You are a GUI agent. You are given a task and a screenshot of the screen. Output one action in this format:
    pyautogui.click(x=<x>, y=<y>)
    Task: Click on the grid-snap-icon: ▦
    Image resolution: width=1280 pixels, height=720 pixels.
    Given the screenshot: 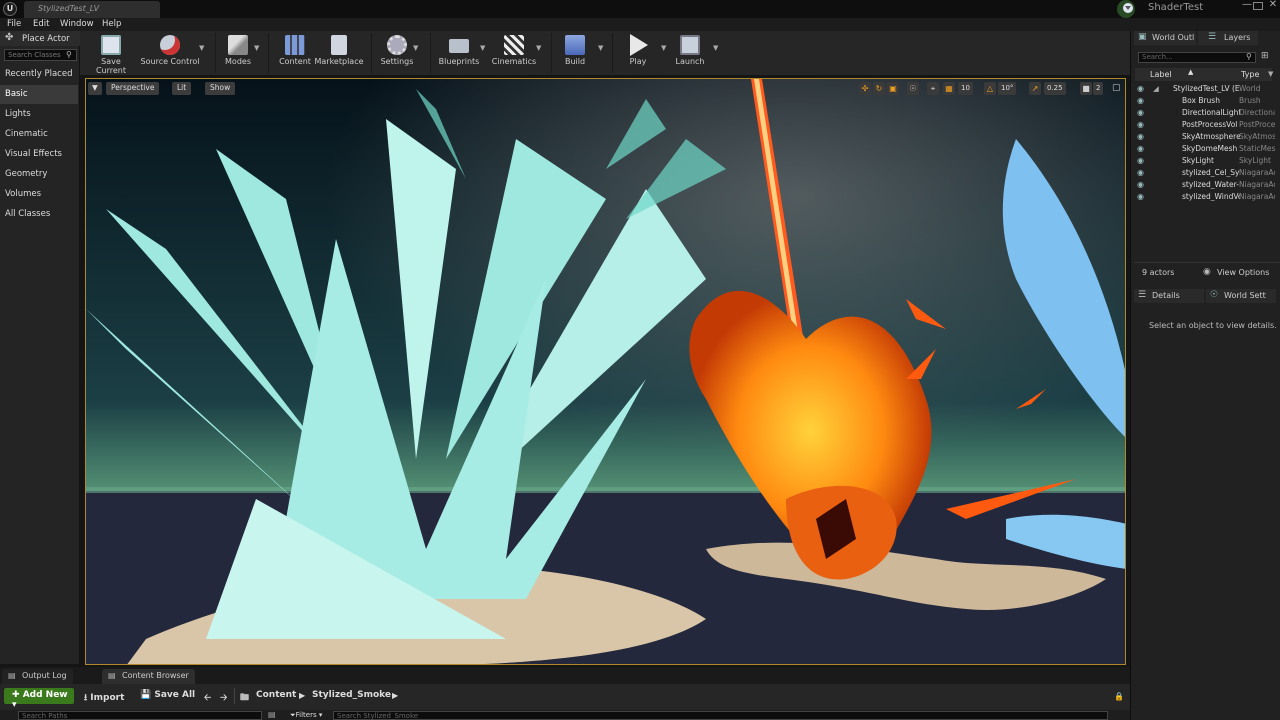 What is the action you would take?
    pyautogui.click(x=949, y=88)
    